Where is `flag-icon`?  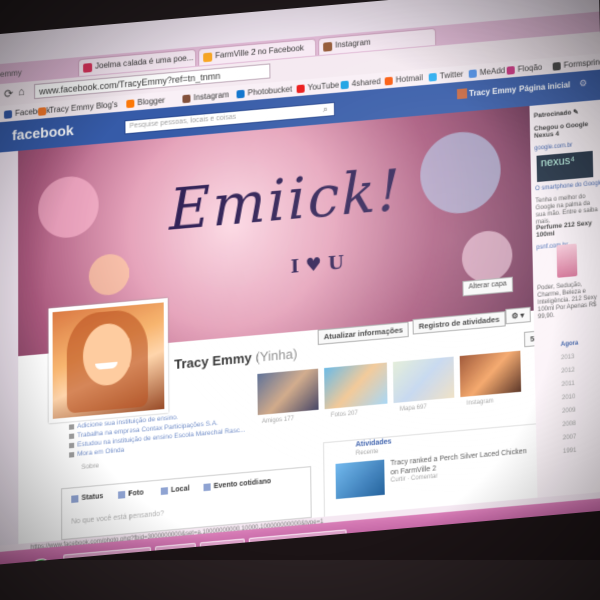
flag-icon is located at coordinates (206, 487).